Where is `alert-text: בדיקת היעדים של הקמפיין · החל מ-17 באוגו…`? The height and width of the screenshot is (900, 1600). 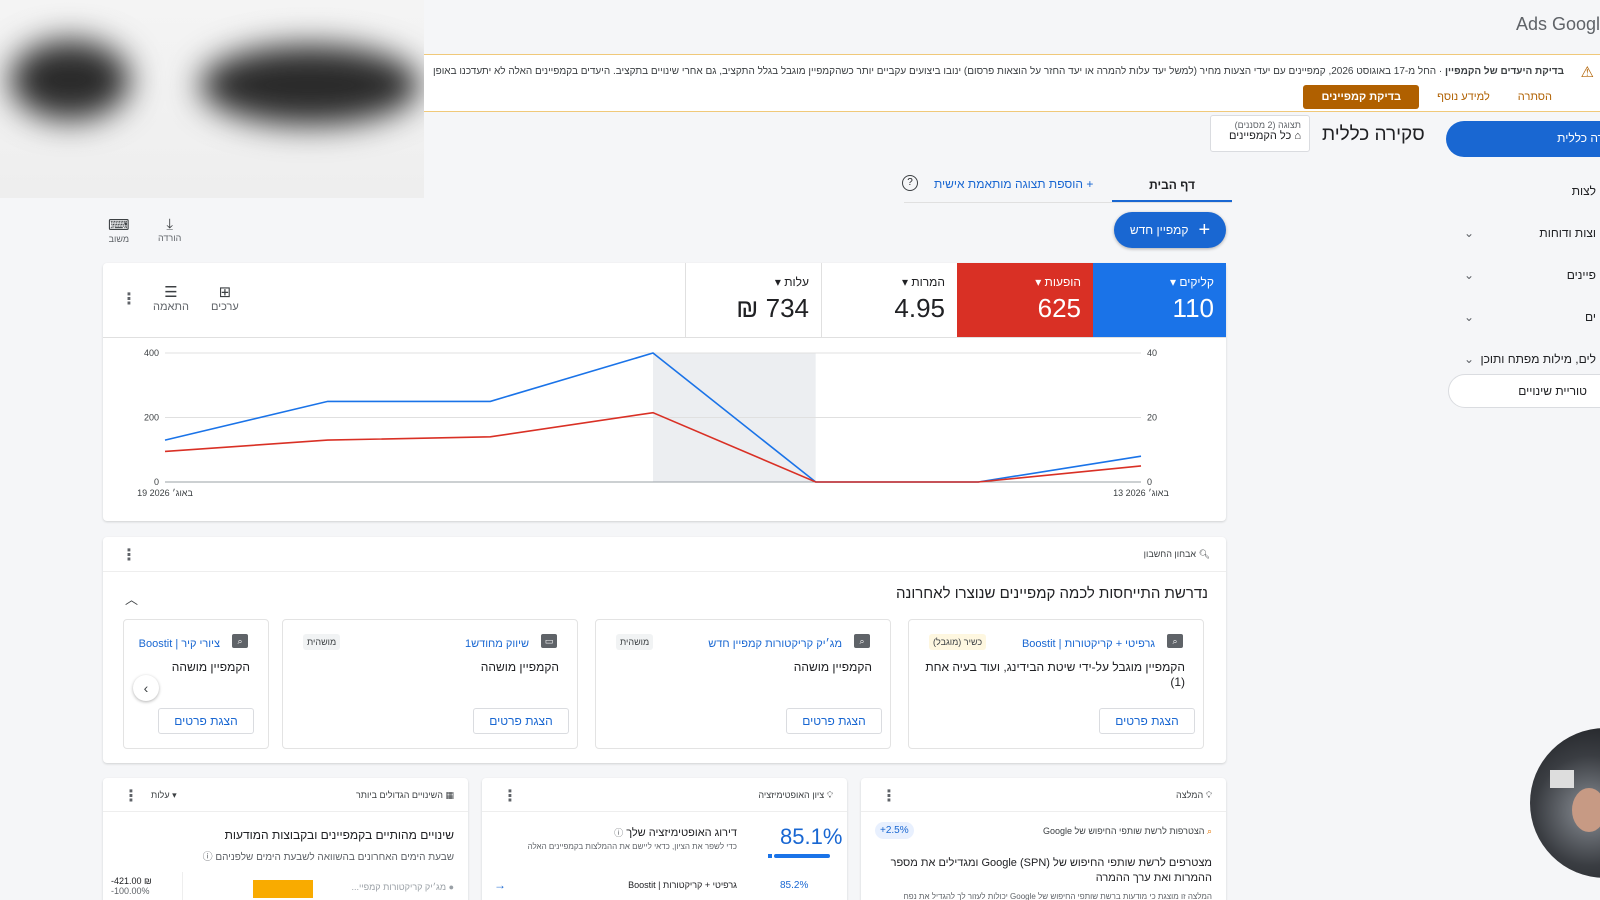 alert-text: בדיקת היעדים של הקמפיין · החל מ-17 באוגו… is located at coordinates (998, 71).